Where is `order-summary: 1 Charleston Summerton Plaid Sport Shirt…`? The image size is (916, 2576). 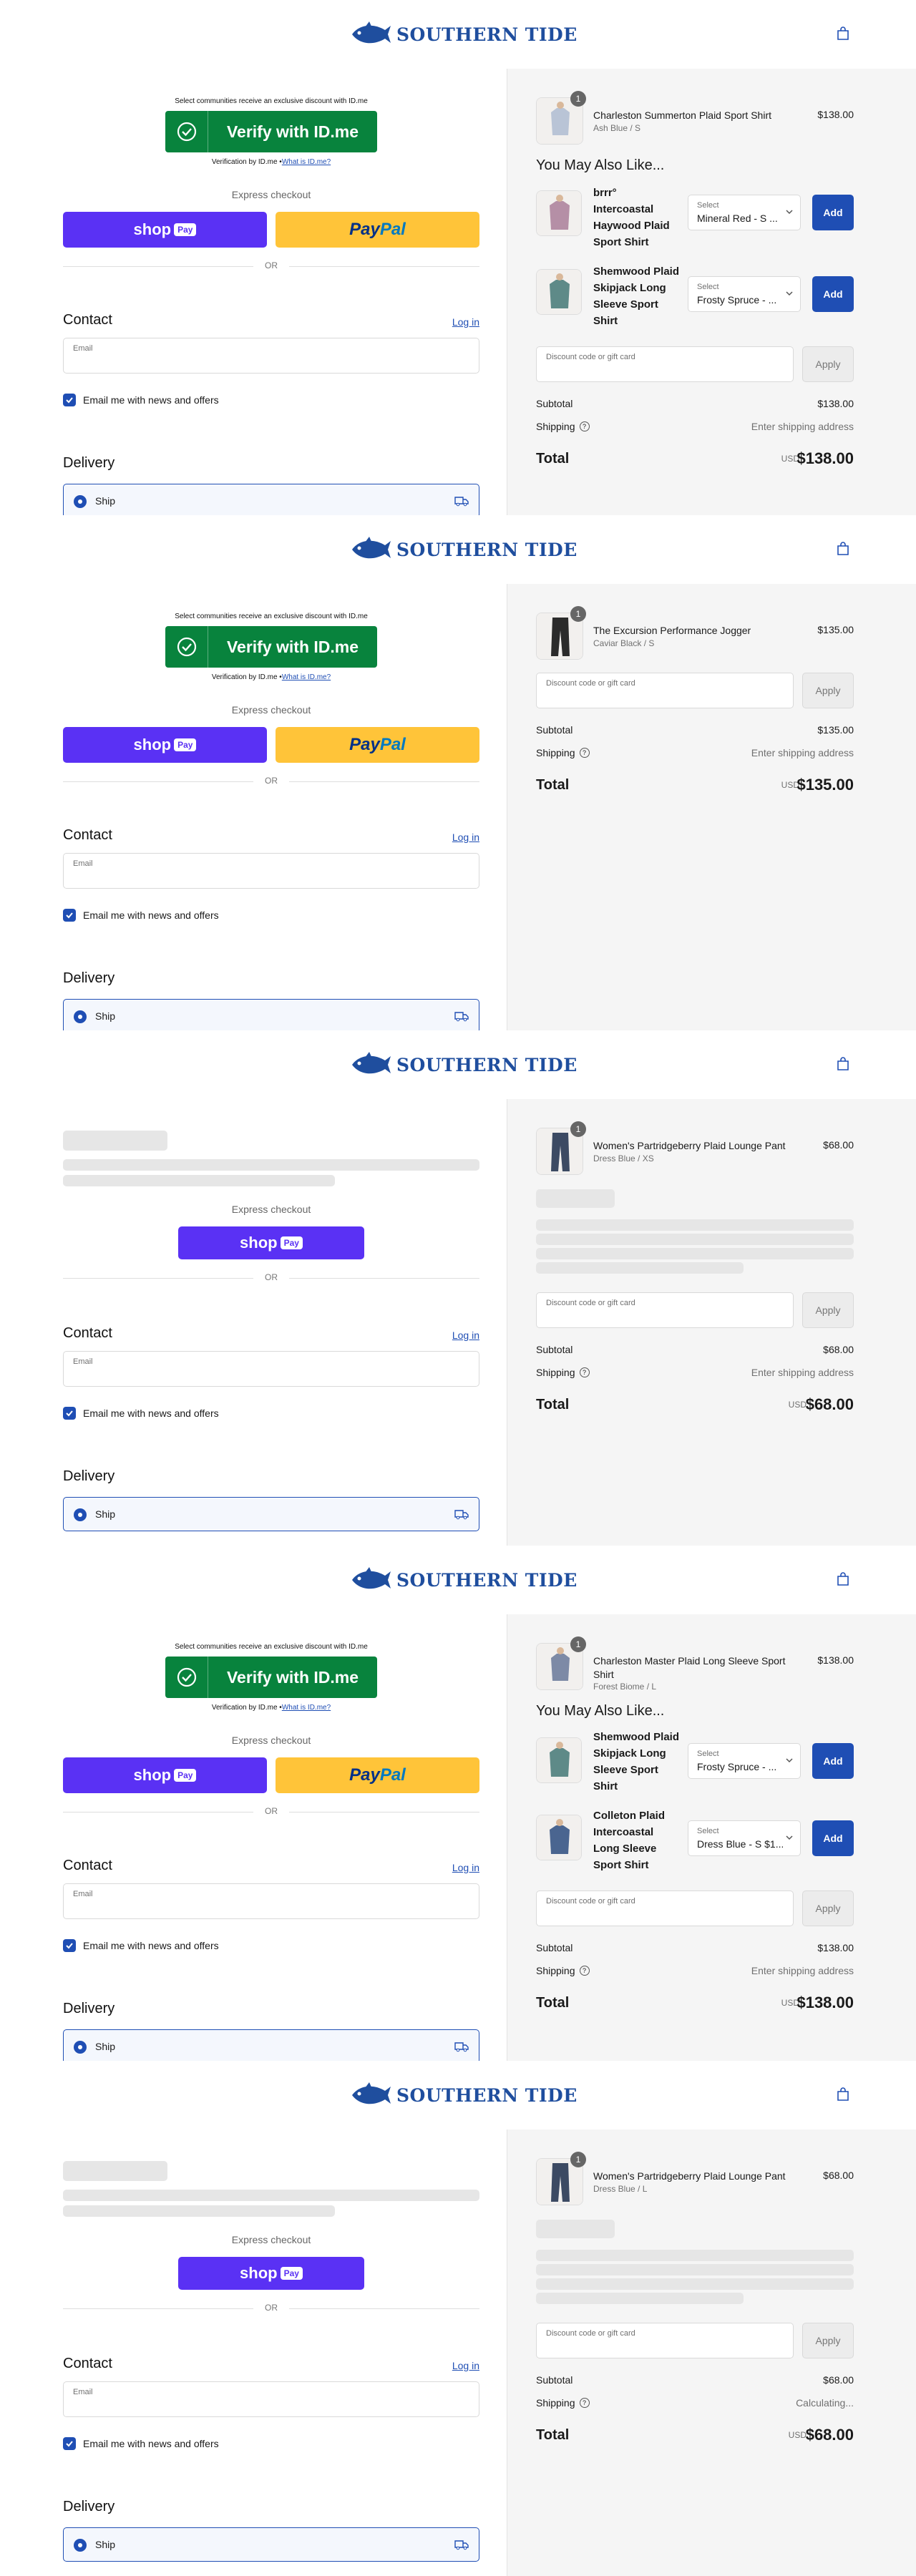 order-summary: 1 Charleston Summerton Plaid Sport Shirt… is located at coordinates (711, 292).